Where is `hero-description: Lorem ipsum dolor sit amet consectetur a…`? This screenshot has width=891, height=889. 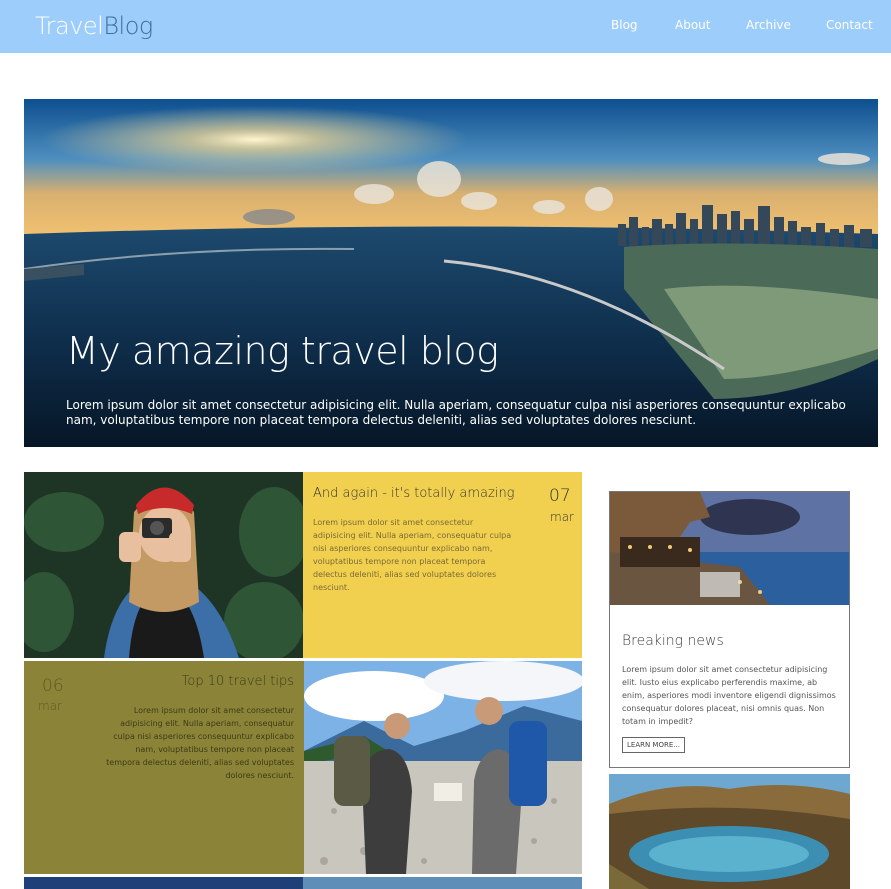
hero-description: Lorem ipsum dolor sit amet consectetur a… is located at coordinates (456, 412).